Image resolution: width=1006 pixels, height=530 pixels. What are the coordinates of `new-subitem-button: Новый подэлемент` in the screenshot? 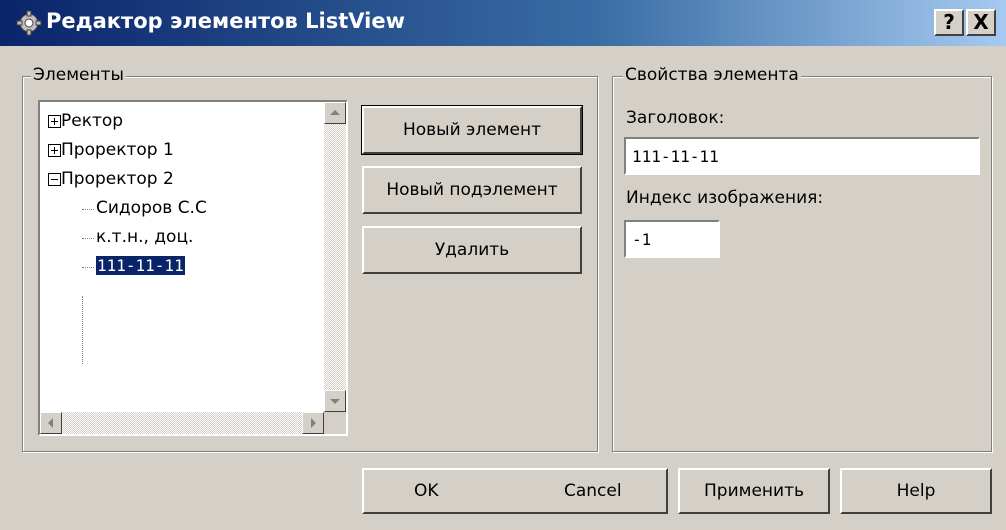 It's located at (472, 190).